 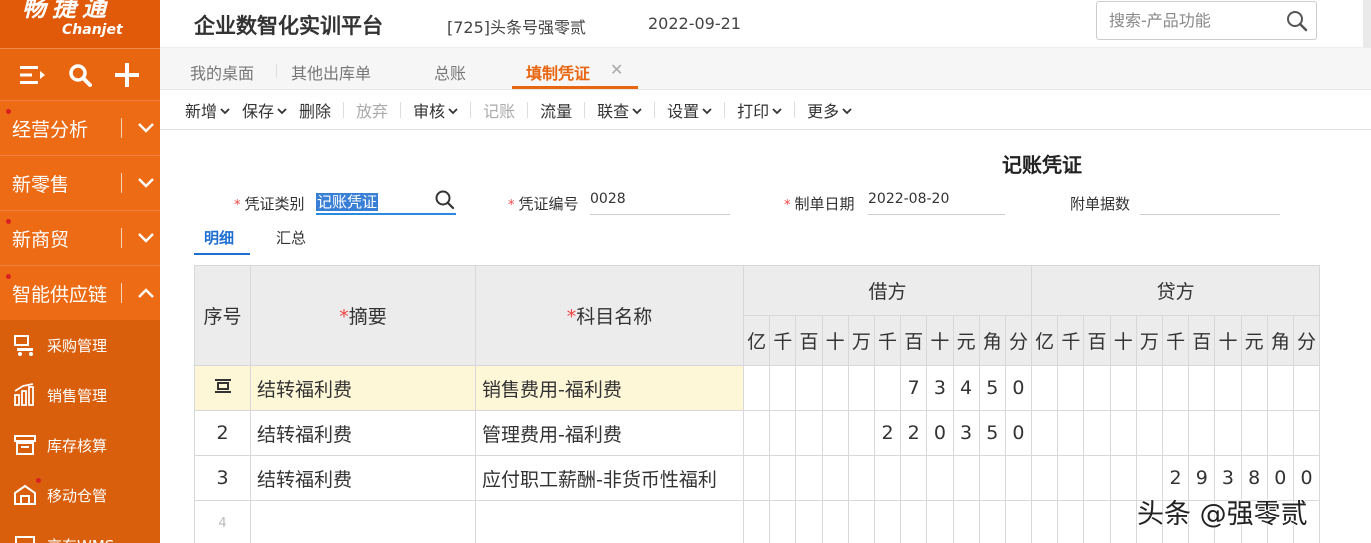 What do you see at coordinates (80, 127) in the screenshot?
I see `sidebar-item-1: 经营分析` at bounding box center [80, 127].